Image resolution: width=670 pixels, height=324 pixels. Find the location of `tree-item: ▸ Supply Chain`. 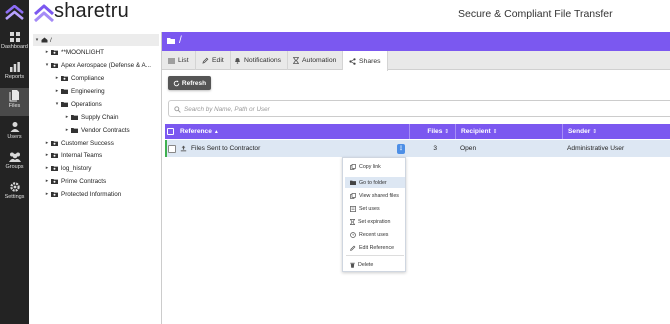

tree-item: ▸ Supply Chain is located at coordinates (91, 117).